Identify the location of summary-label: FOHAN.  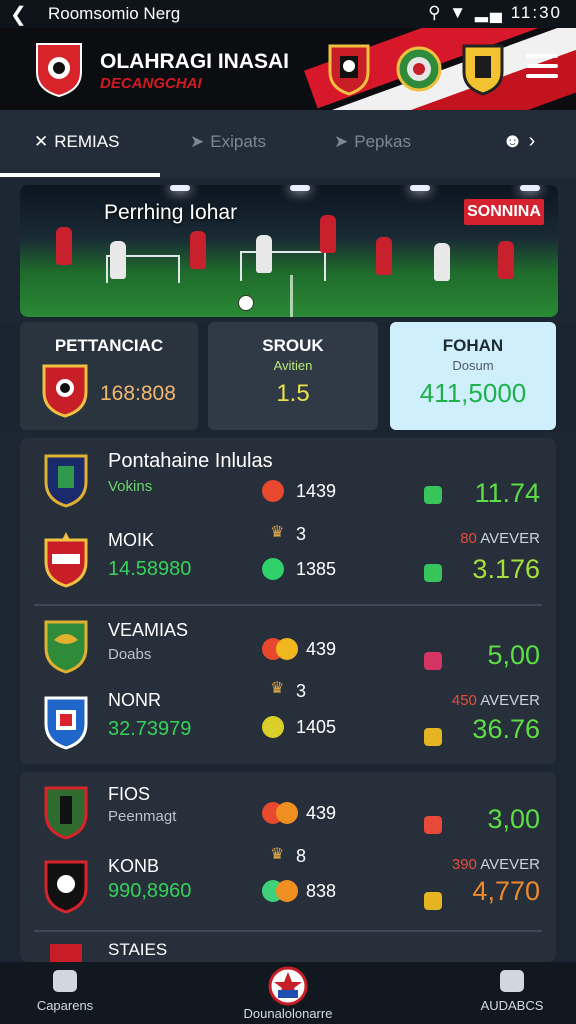
(473, 345).